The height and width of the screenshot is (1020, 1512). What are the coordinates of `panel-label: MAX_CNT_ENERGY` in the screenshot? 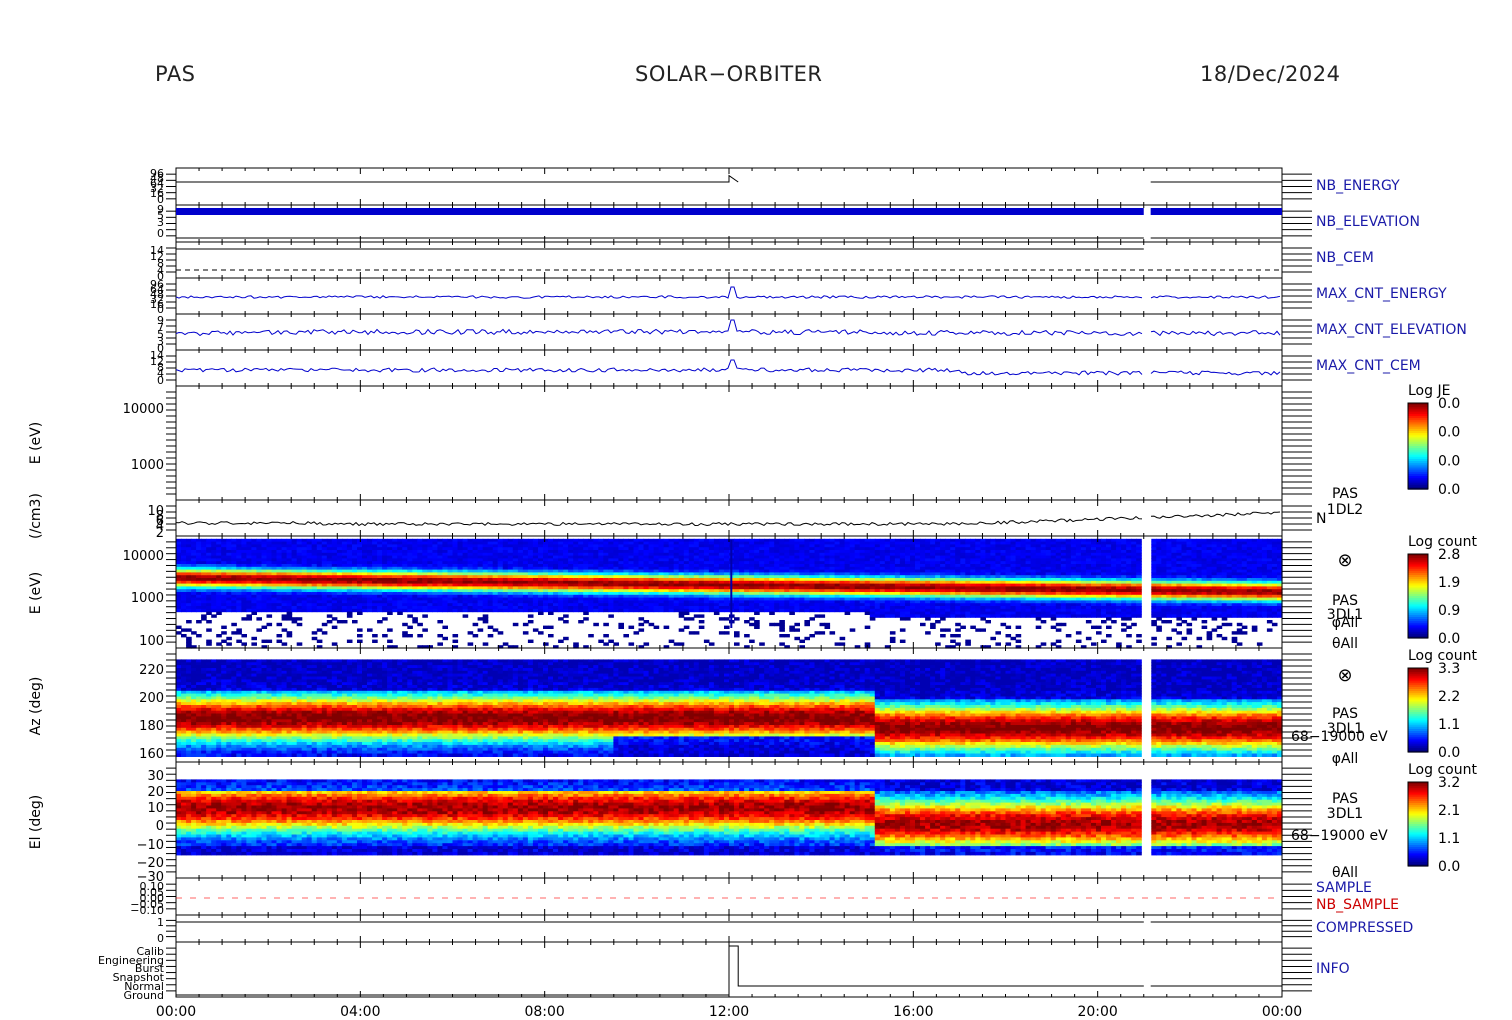 It's located at (1381, 294).